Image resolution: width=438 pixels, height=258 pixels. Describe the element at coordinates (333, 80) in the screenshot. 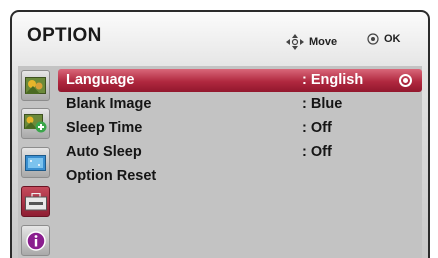

I see `menu-item-value: : English` at that location.